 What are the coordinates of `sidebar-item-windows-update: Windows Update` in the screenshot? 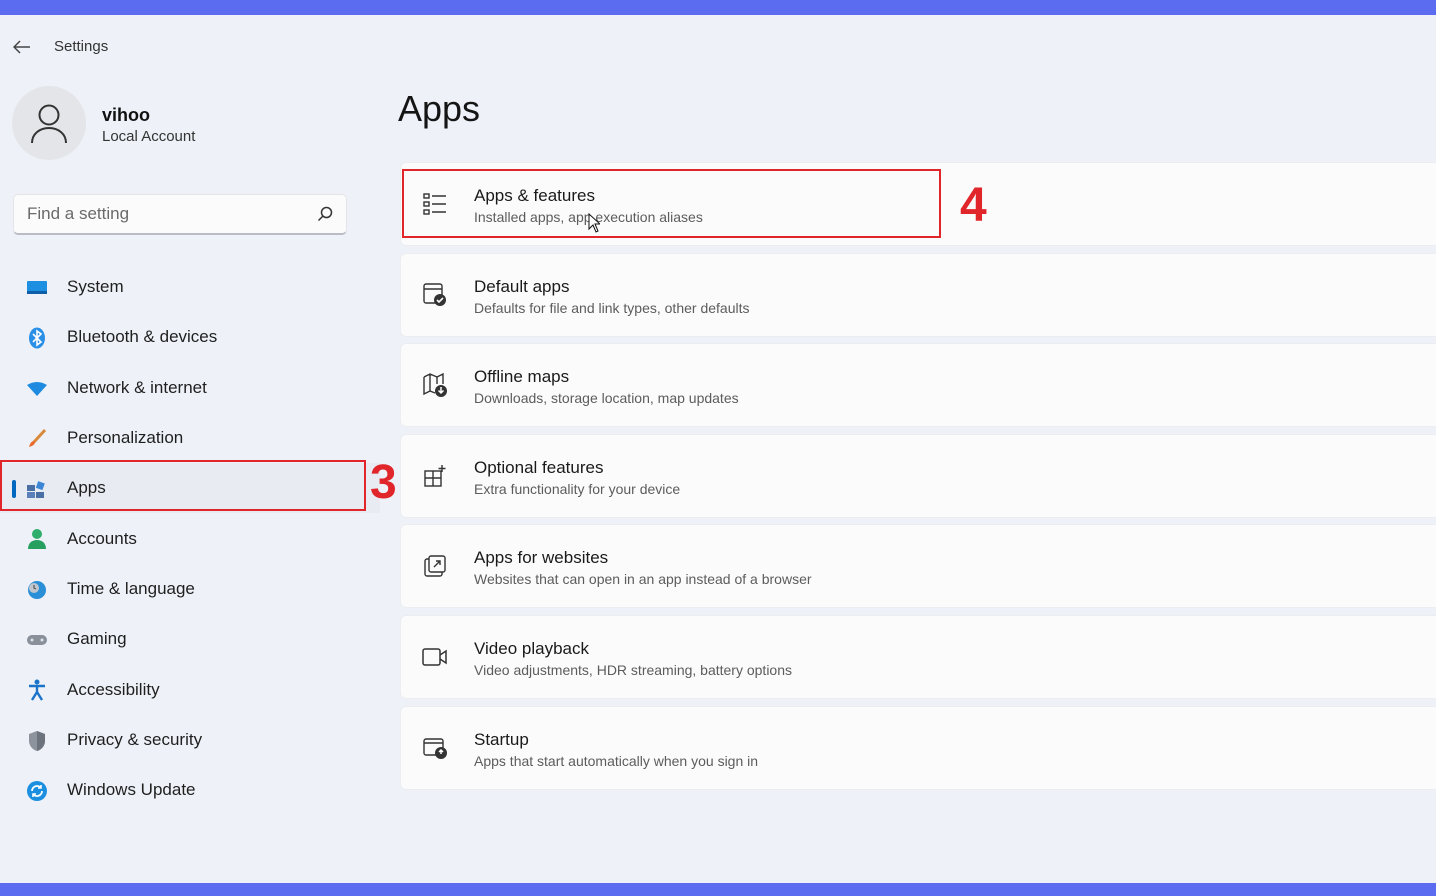 It's located at (190, 790).